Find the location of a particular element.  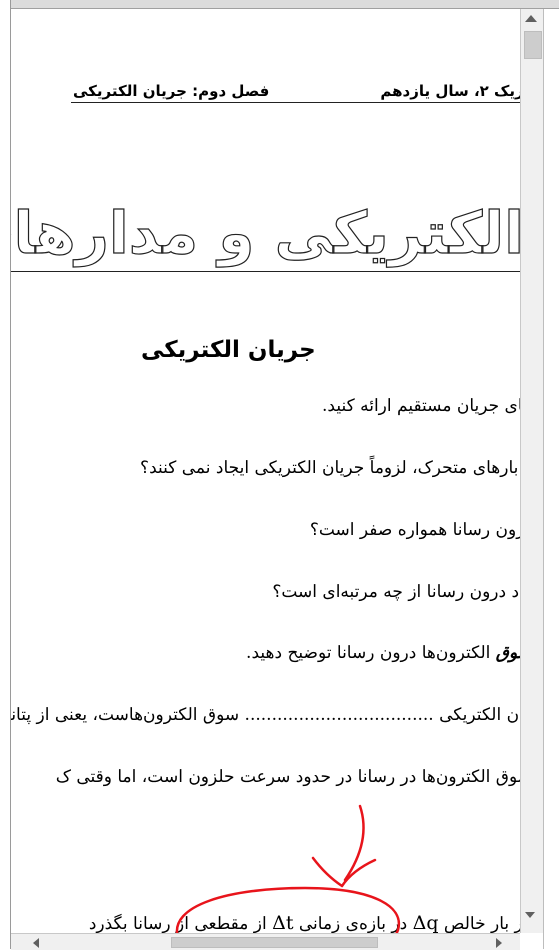

scroll-down-icon is located at coordinates (530, 915).